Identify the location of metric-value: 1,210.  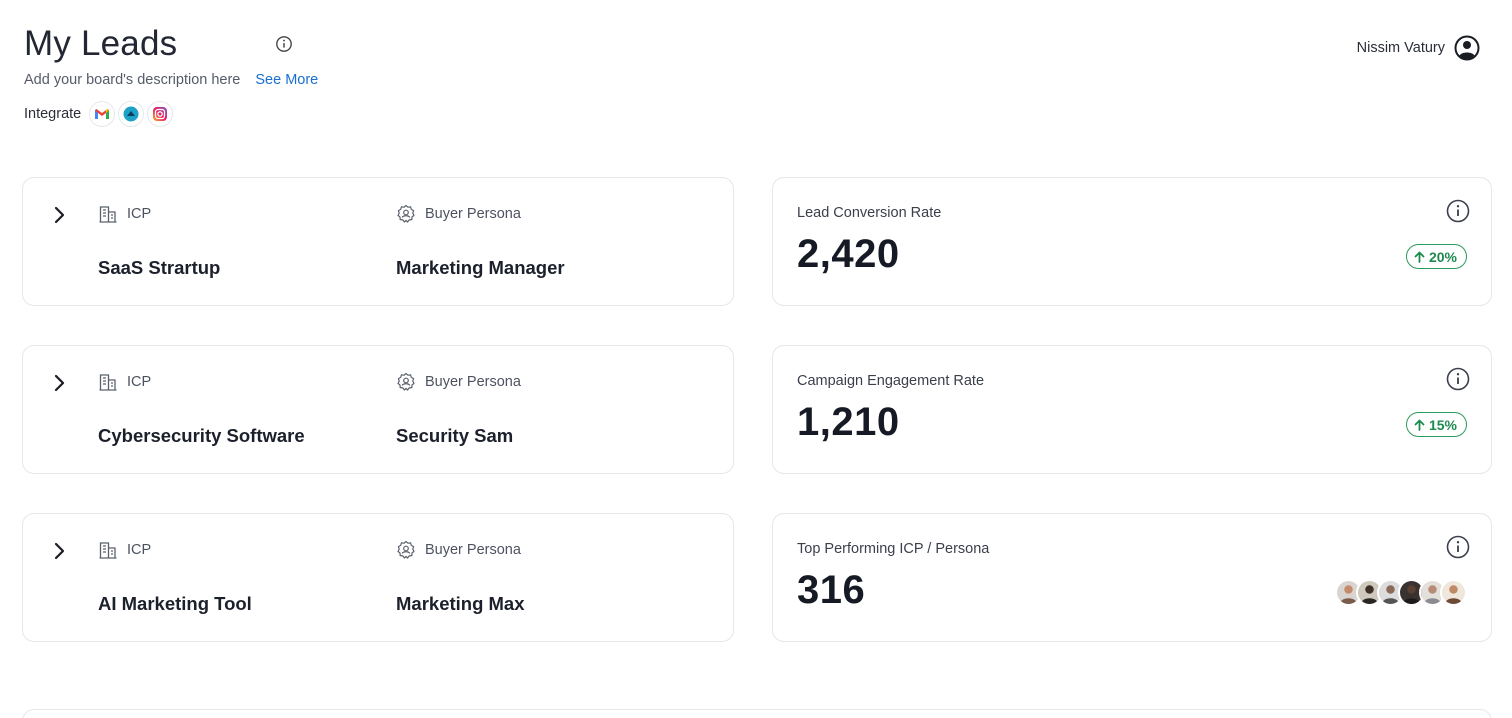
(848, 422).